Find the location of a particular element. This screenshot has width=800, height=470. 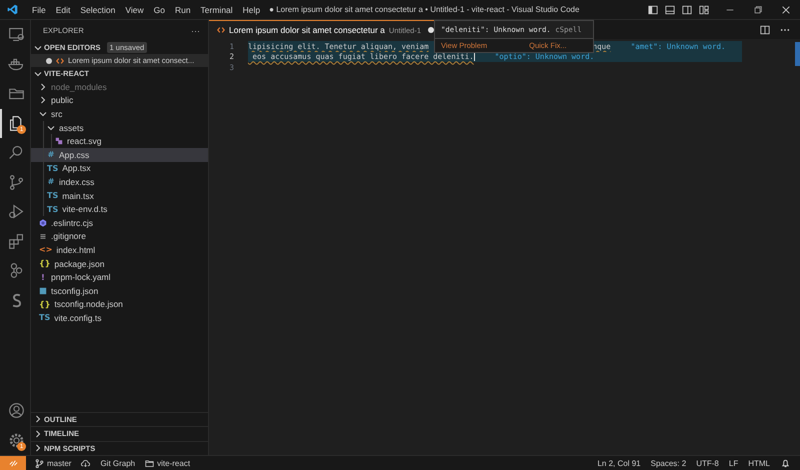

tree-item: # index.css is located at coordinates (119, 182).